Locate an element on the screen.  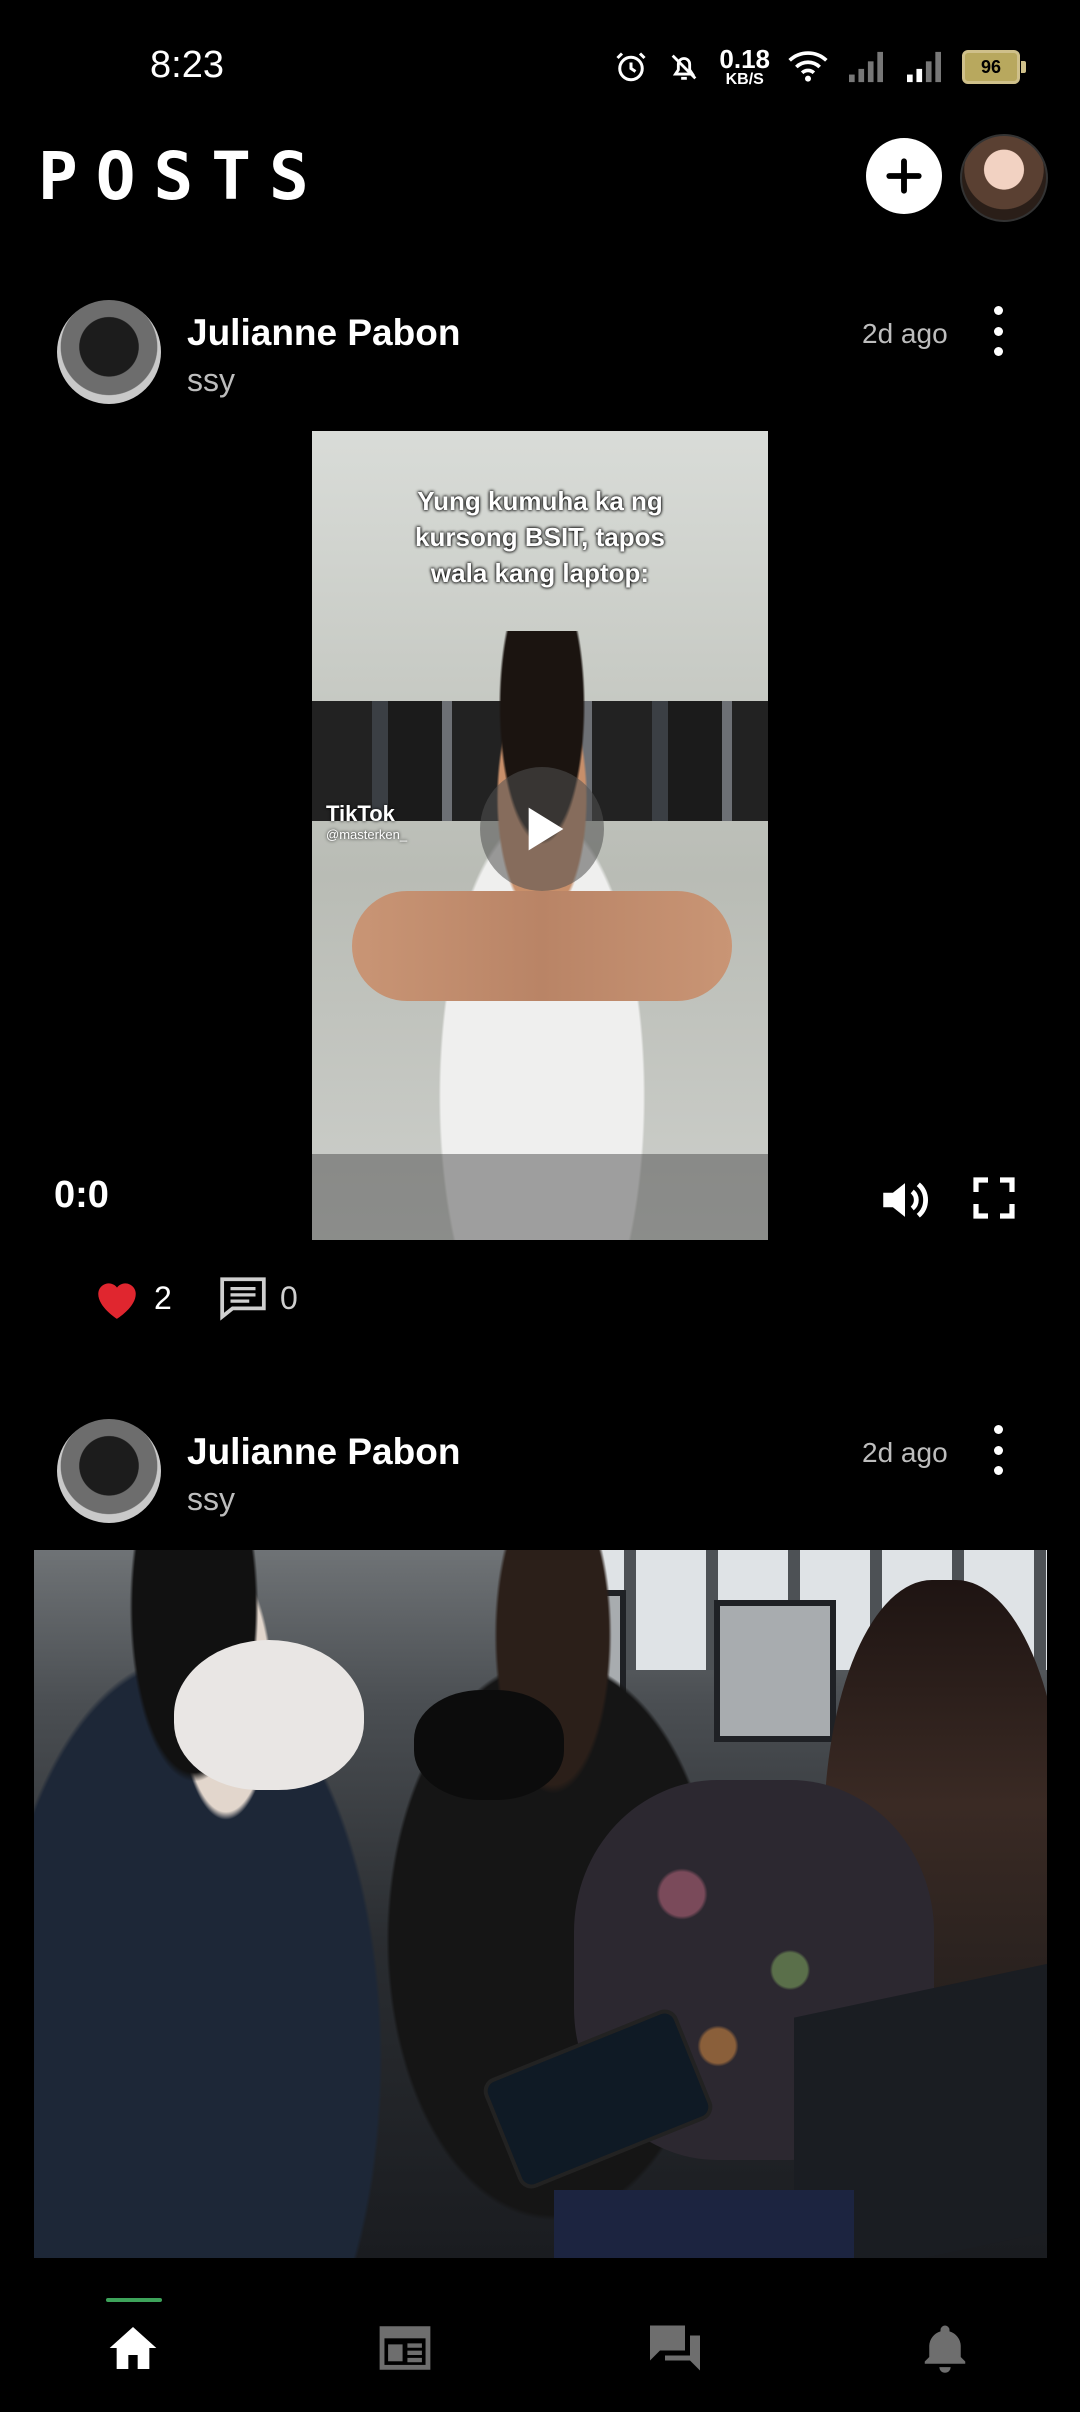
net-speed-unit: KB/S is located at coordinates (744, 79).